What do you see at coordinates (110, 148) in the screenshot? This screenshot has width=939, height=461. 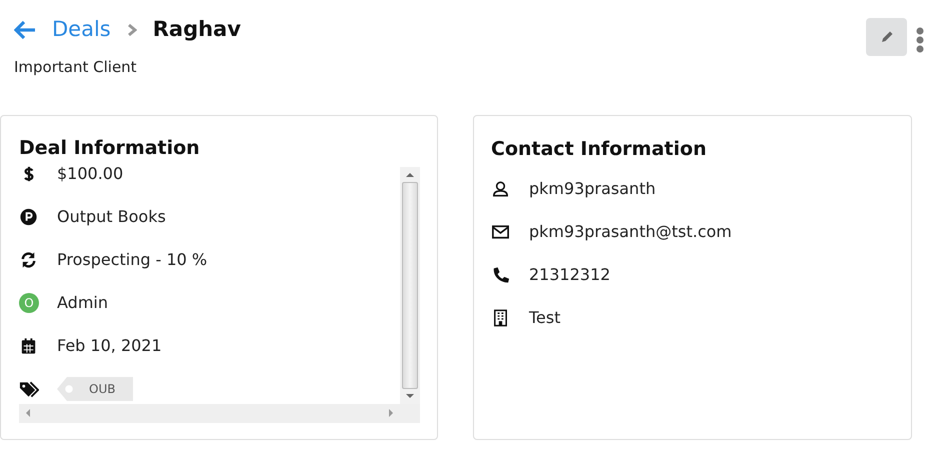 I see `card-title: Deal Information` at bounding box center [110, 148].